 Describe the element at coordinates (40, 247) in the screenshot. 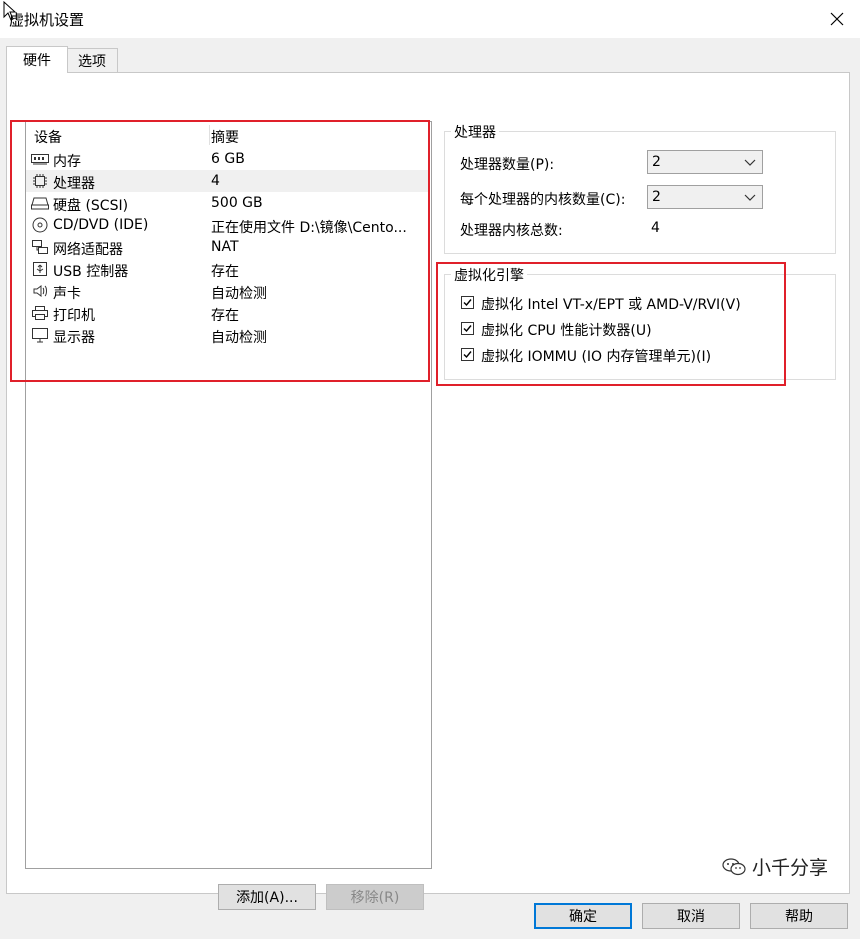

I see `network-adapter-icon` at that location.